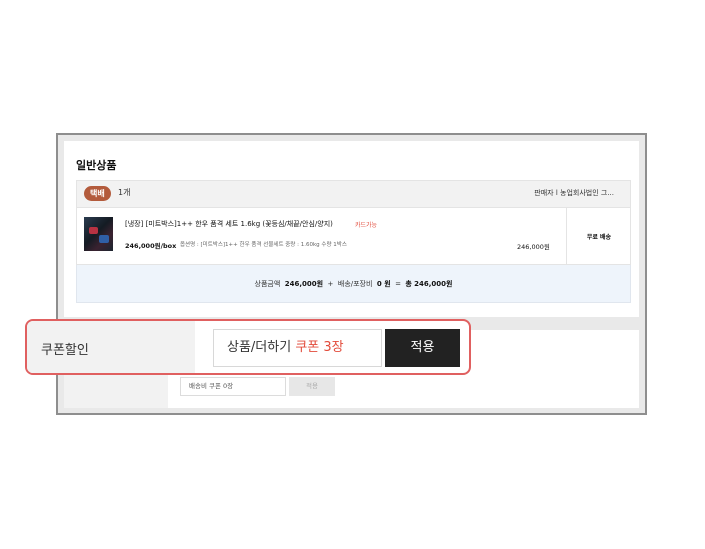 The width and height of the screenshot is (705, 549). Describe the element at coordinates (65, 350) in the screenshot. I see `coupon-discount-label: 쿠폰할인` at that location.